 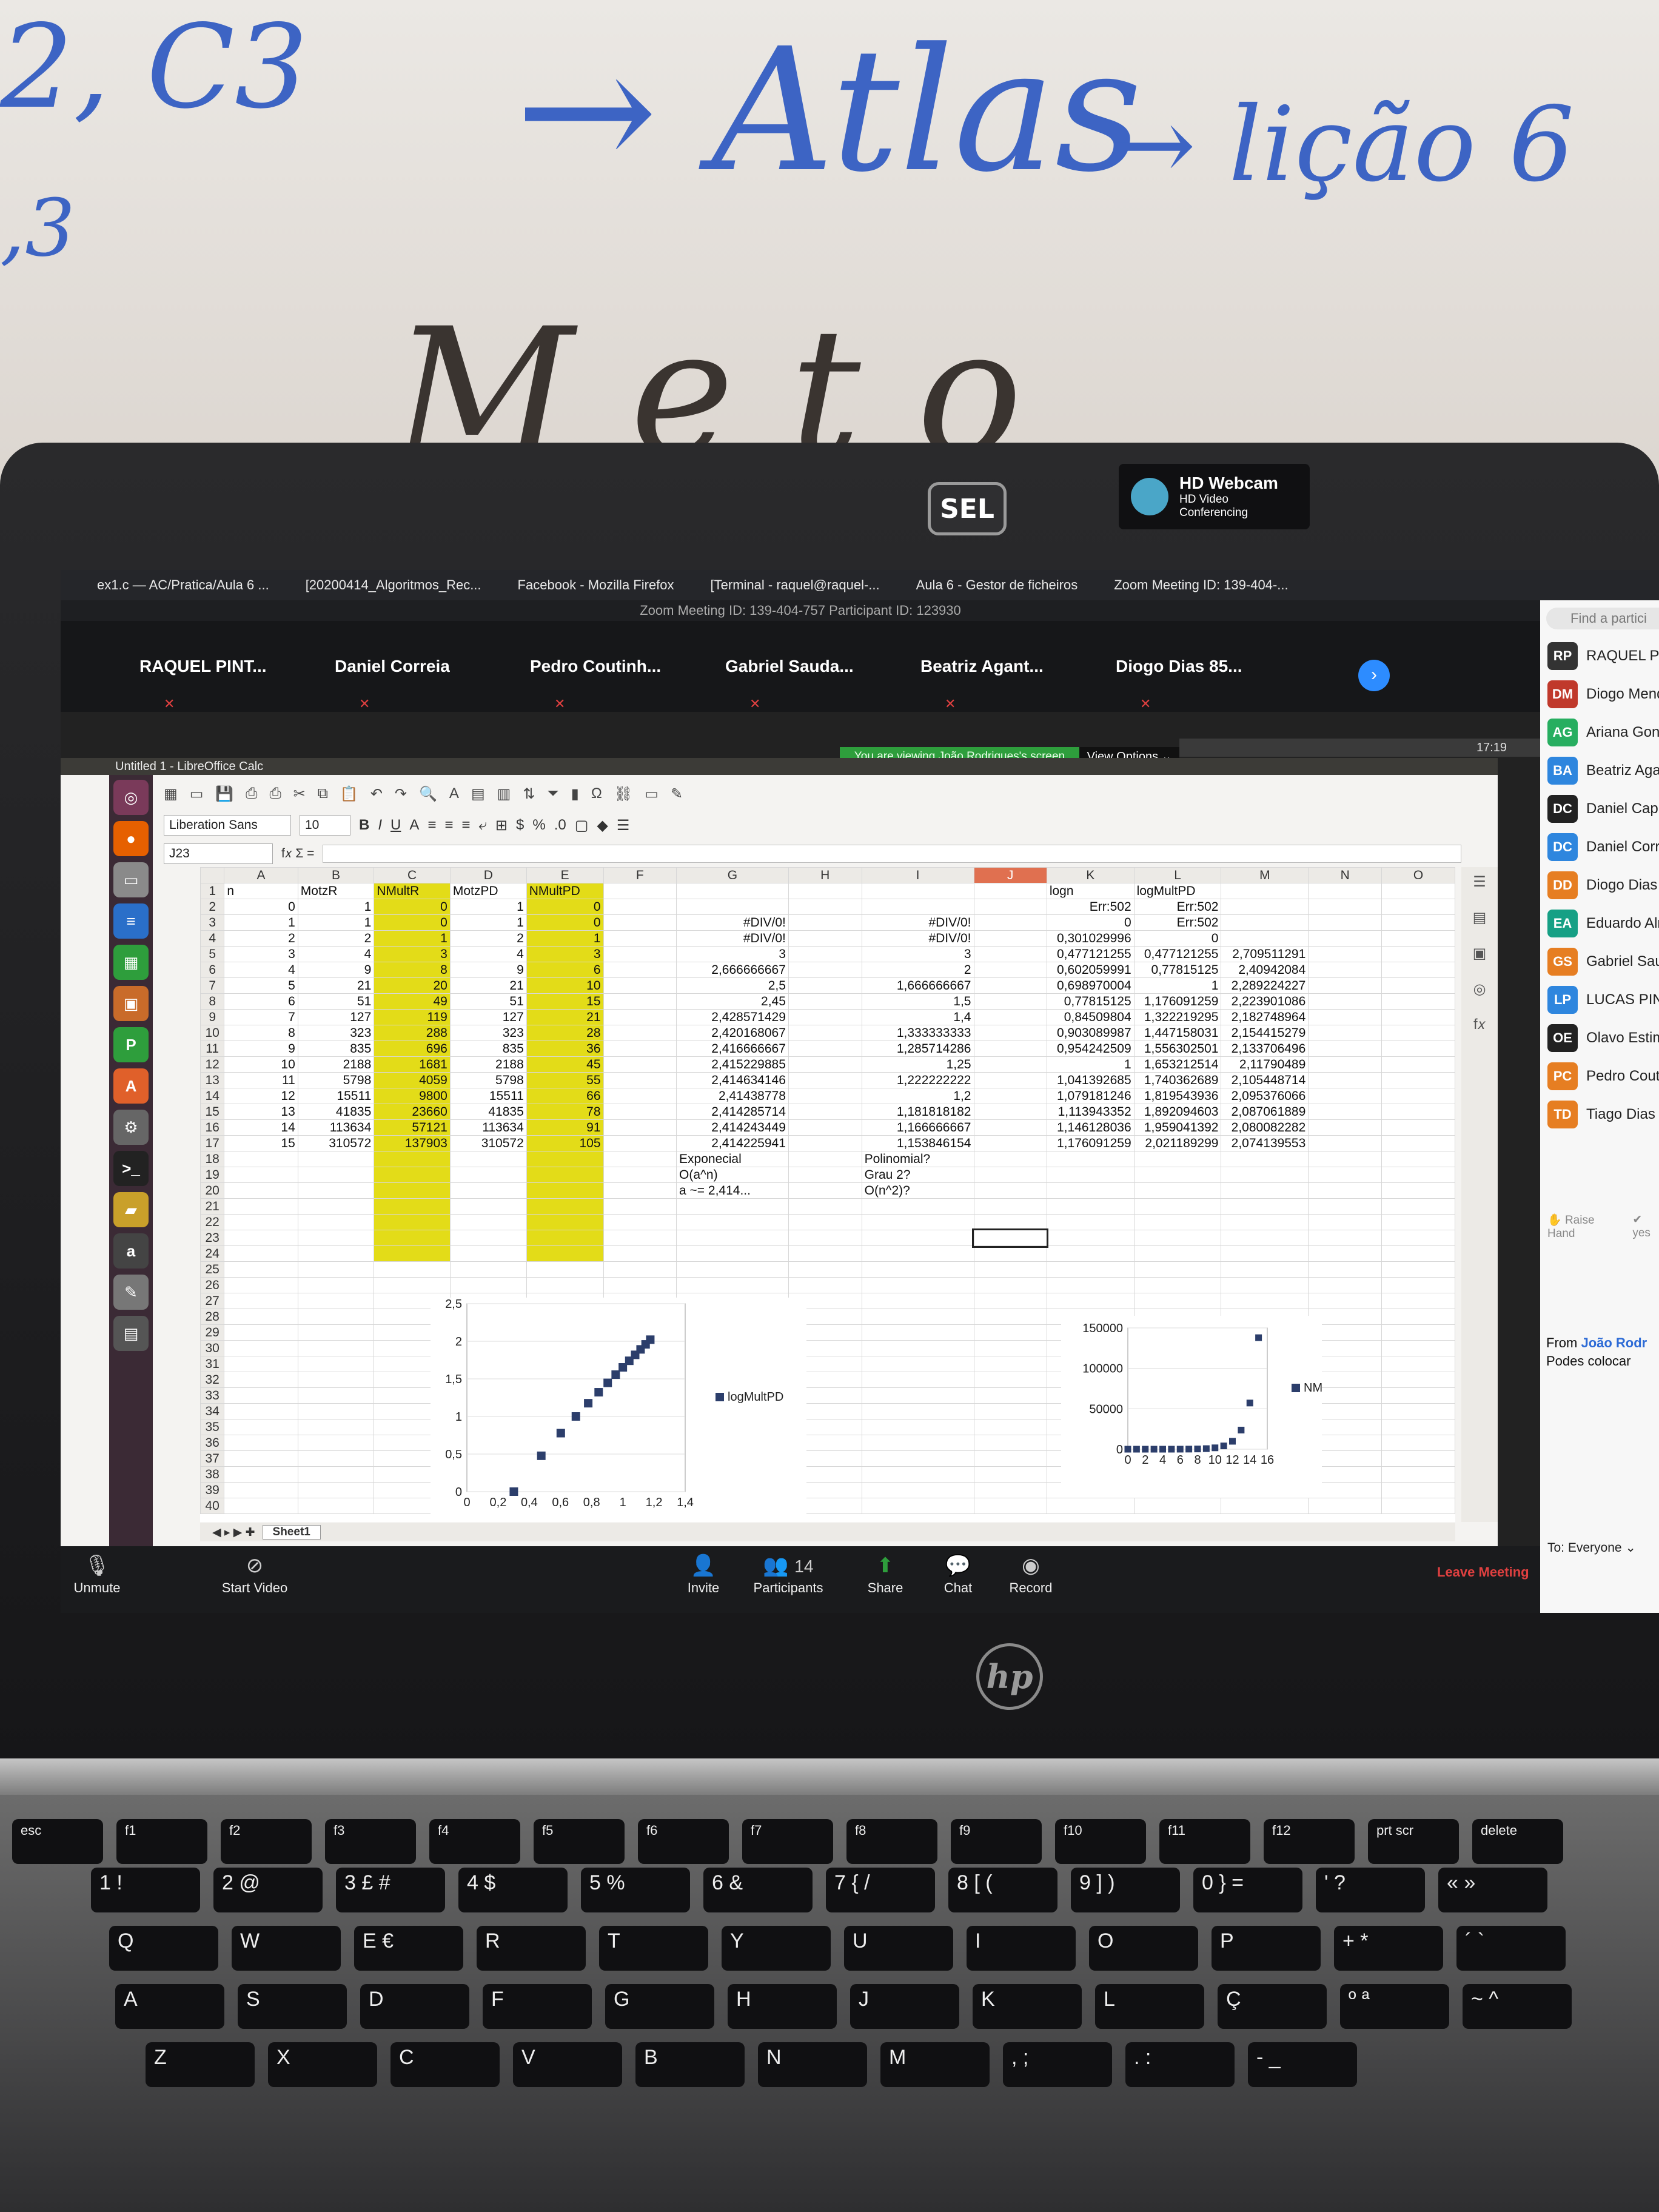 I want to click on font-color-icon: A, so click(x=414, y=825).